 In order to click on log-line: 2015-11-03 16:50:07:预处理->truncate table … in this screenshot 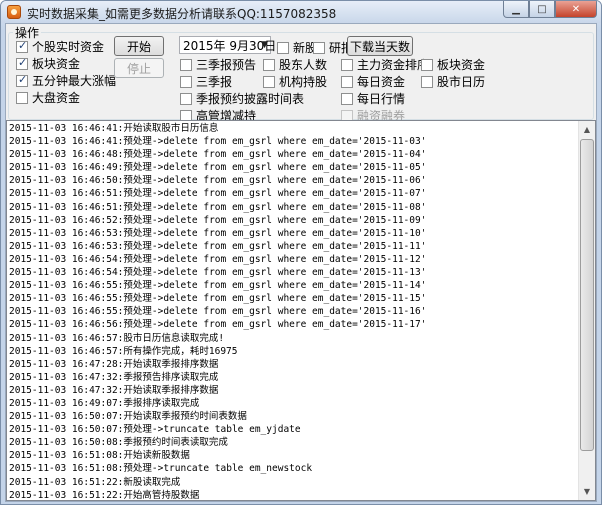, I will do `click(155, 430)`.